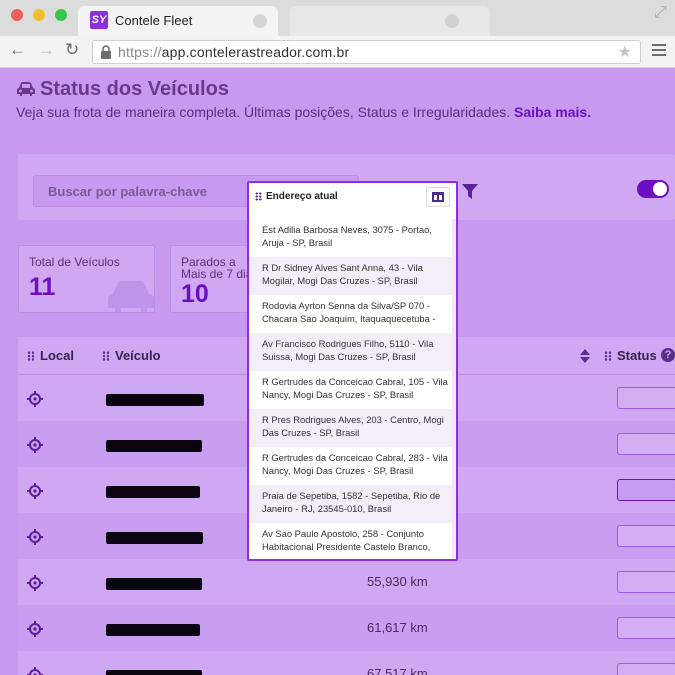 This screenshot has height=675, width=675. Describe the element at coordinates (660, 13) in the screenshot. I see `fullscreen-icon: ⤢` at that location.